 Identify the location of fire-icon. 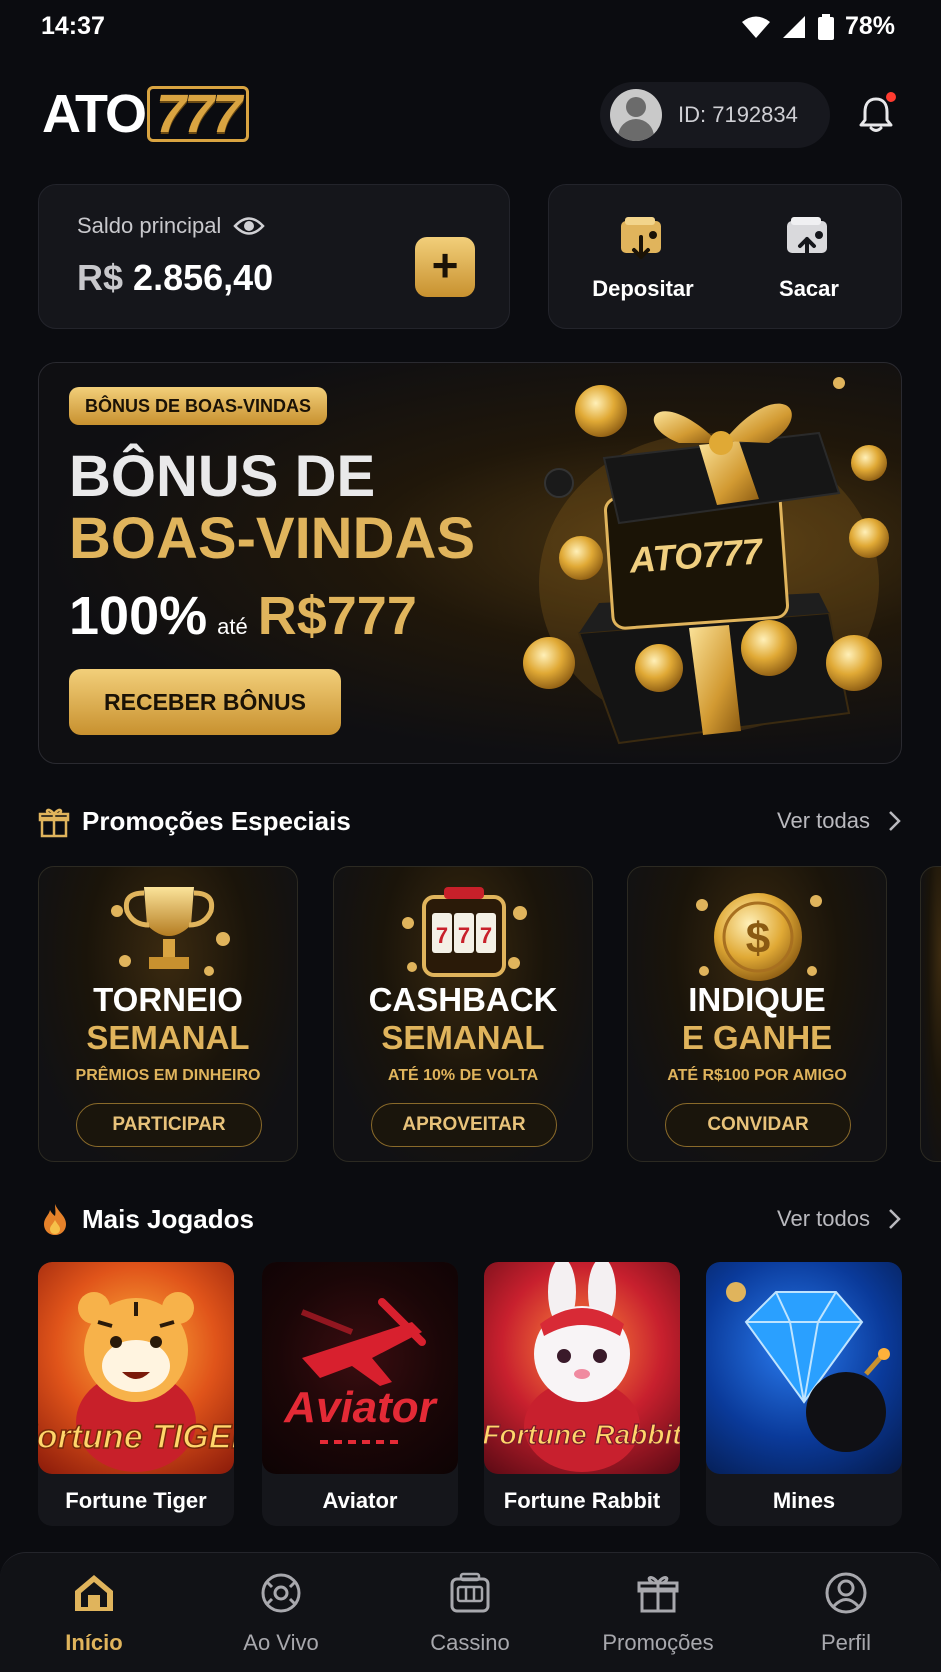
(55, 1219).